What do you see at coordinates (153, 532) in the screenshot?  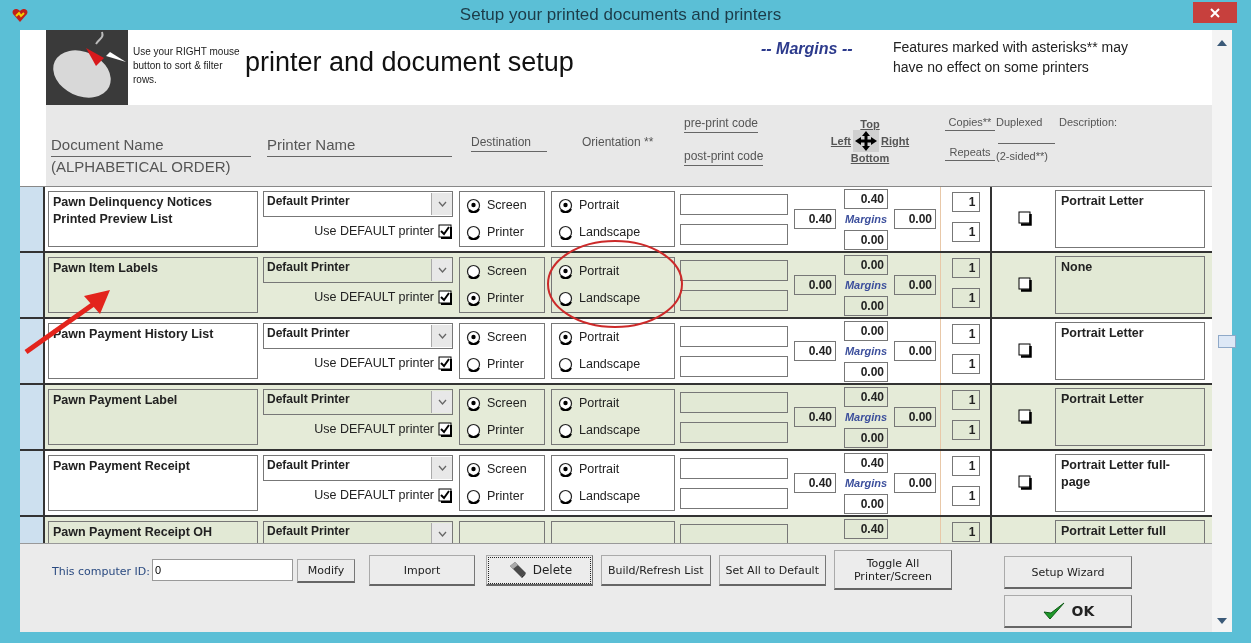 I see `document-name-field: Pawn Payment Receipt OH` at bounding box center [153, 532].